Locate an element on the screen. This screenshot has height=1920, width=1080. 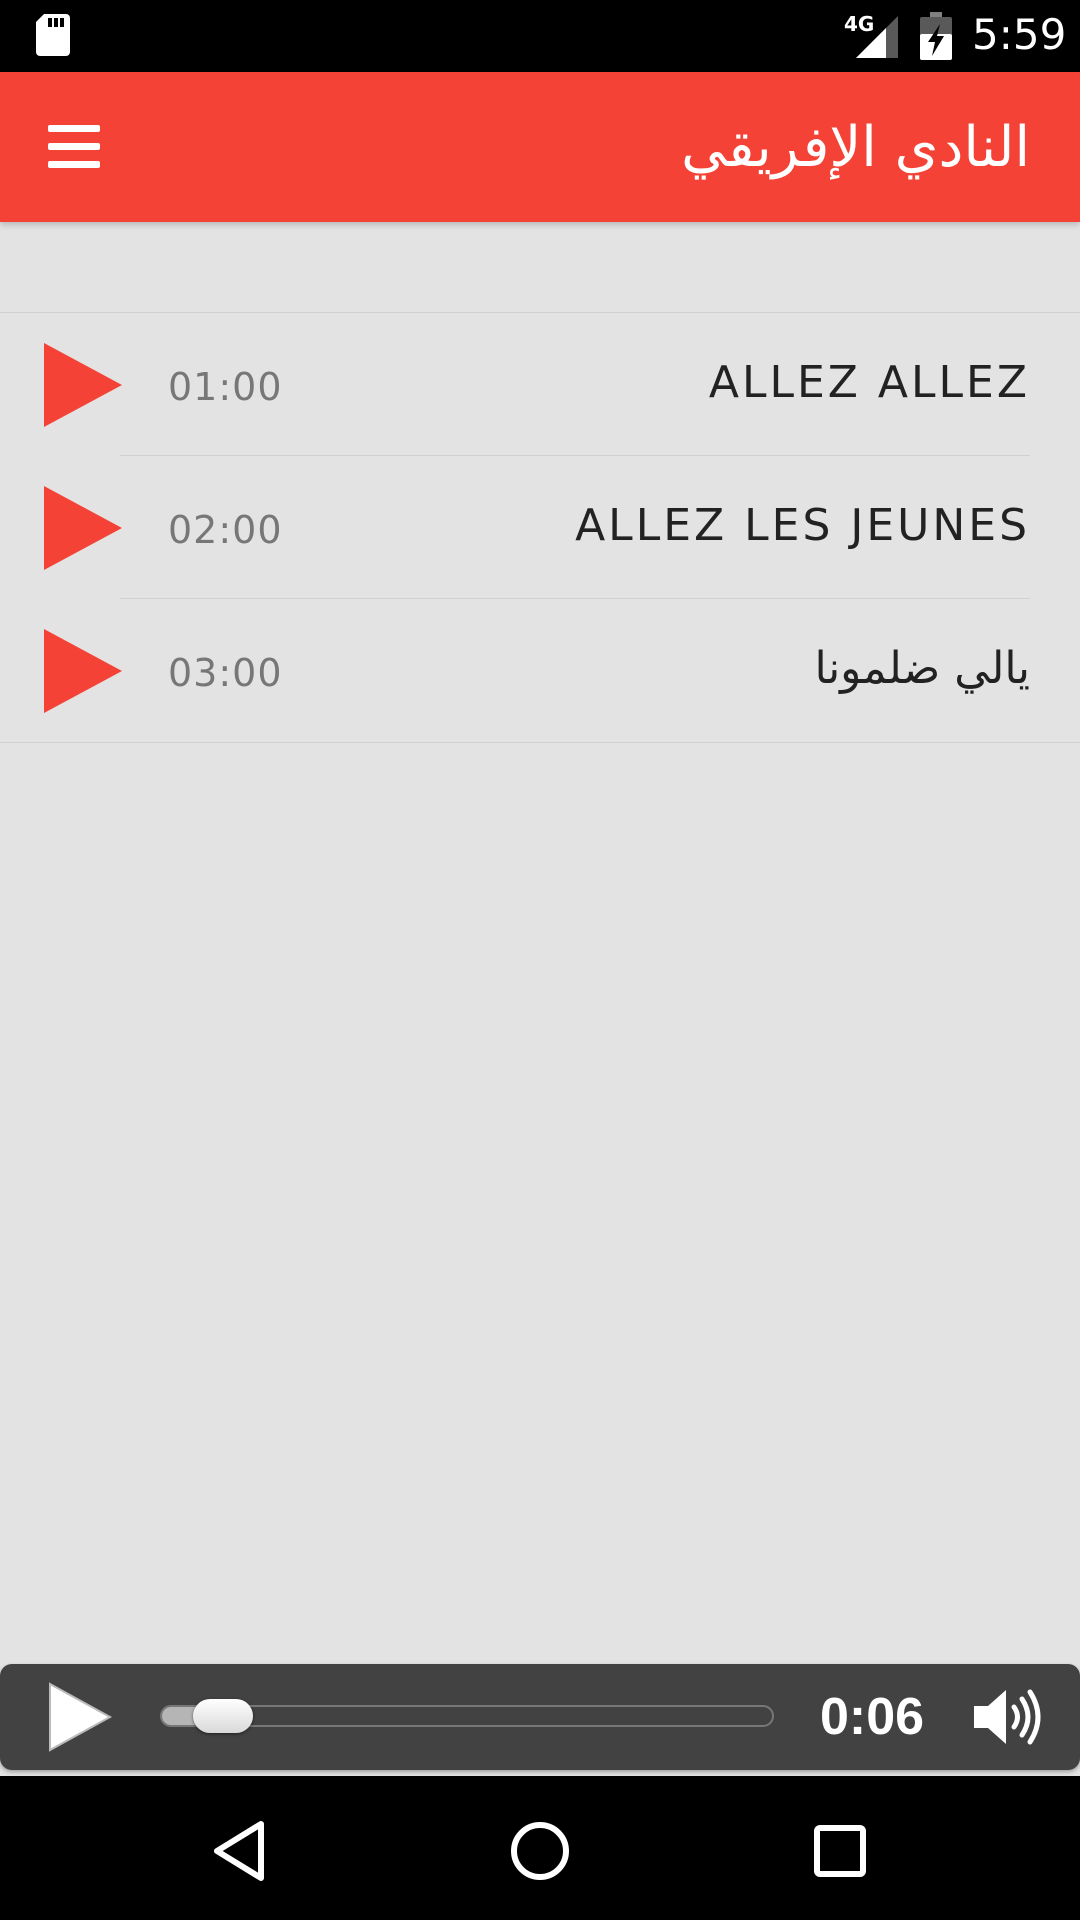
home-icon is located at coordinates (540, 1851).